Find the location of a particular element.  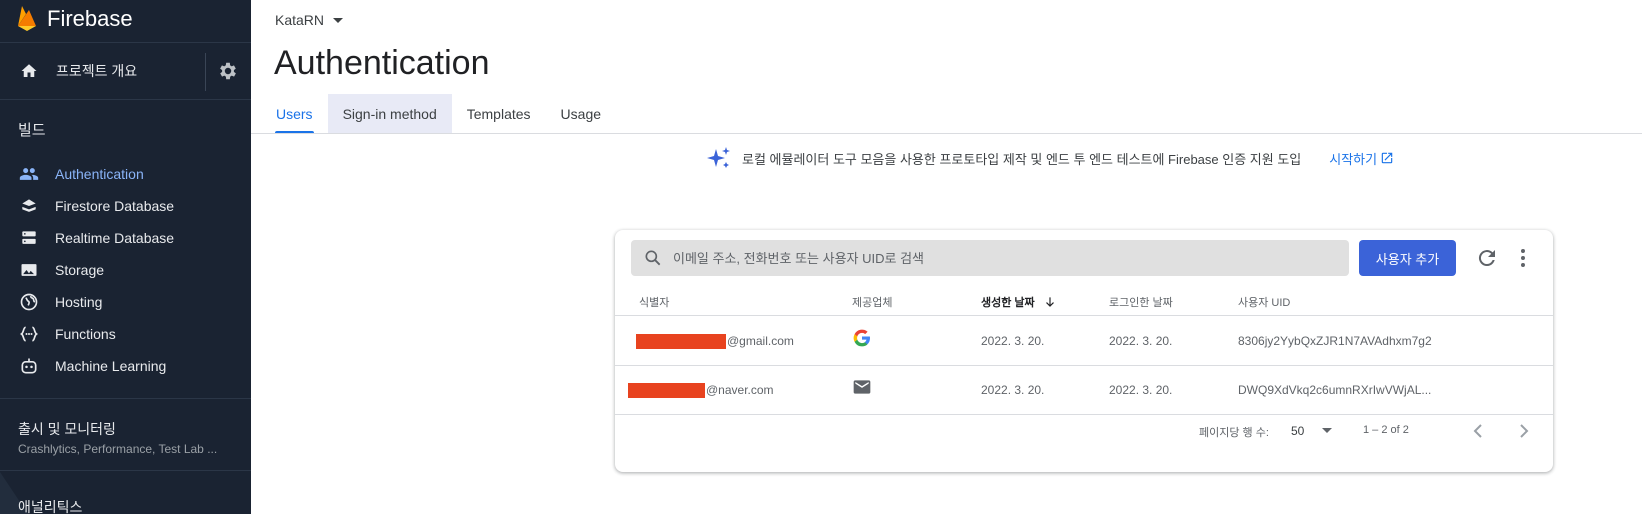

banner-get-started-link: 시작하기 is located at coordinates (1361, 158).